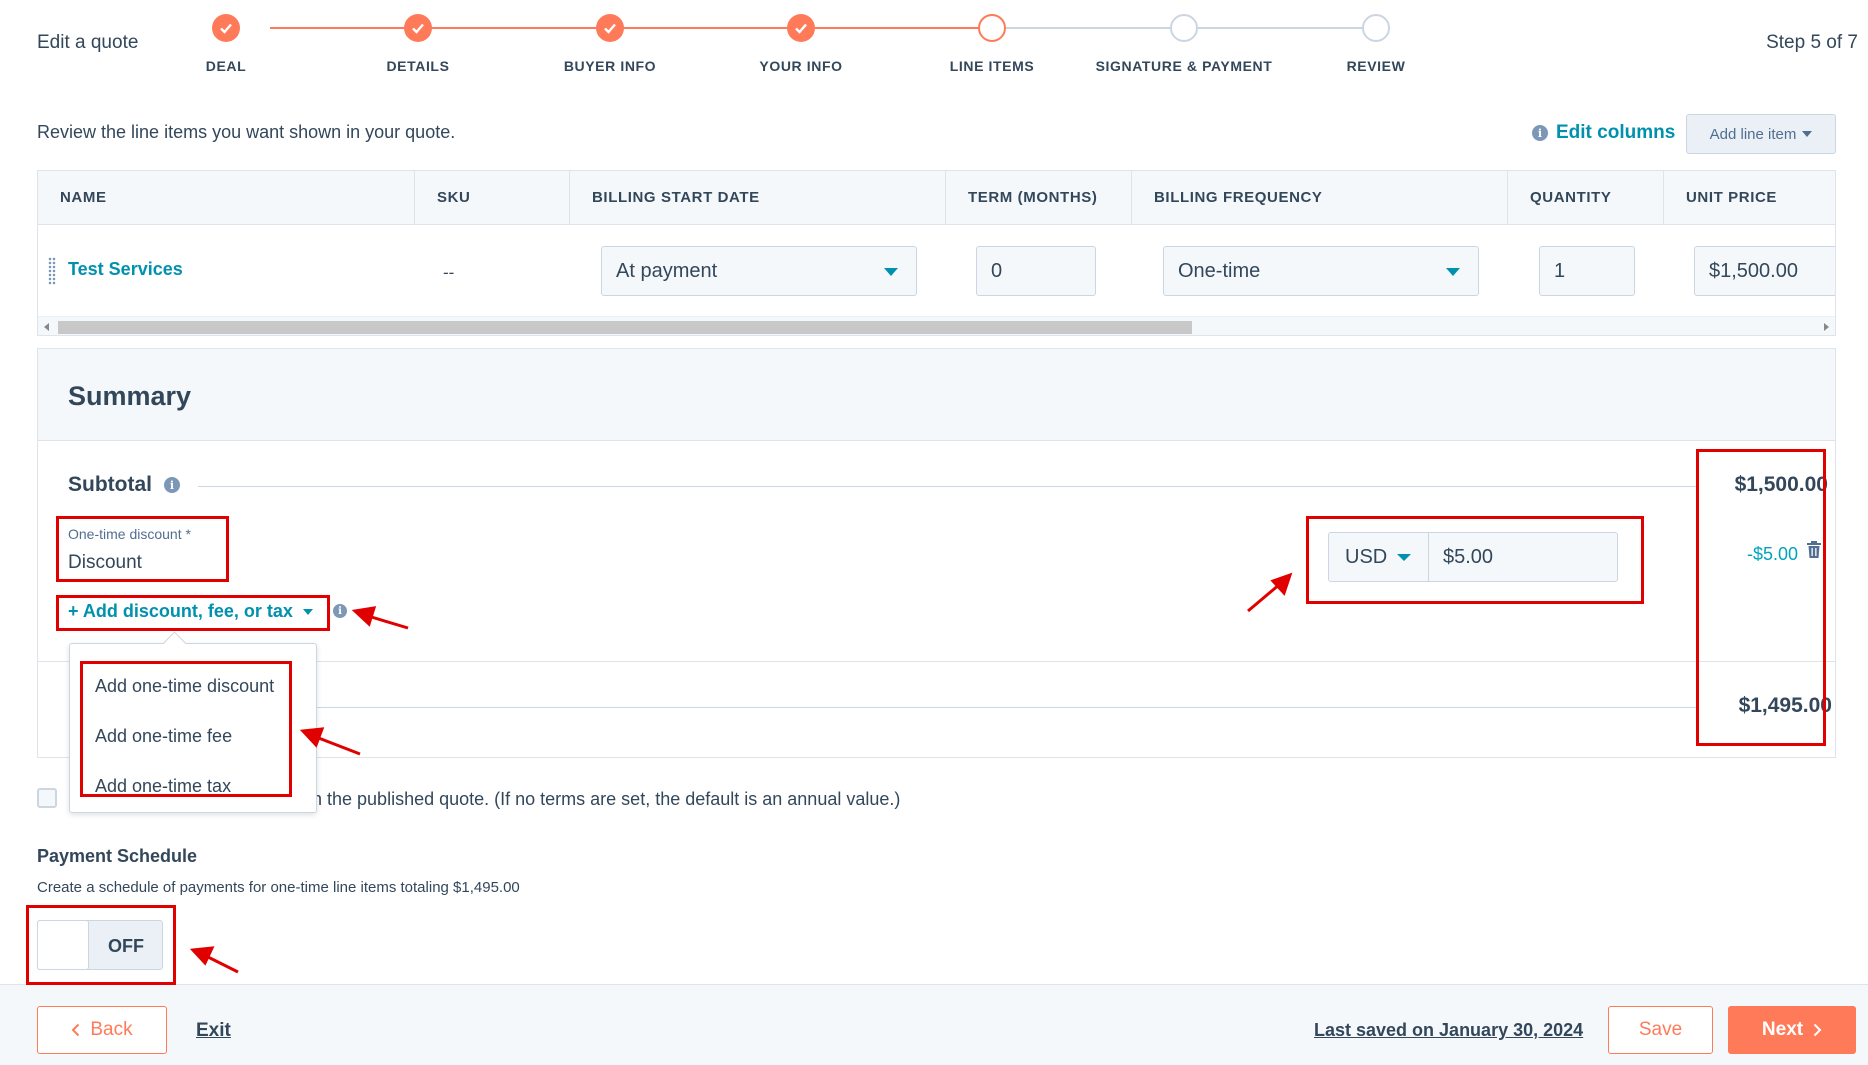  Describe the element at coordinates (111, 1029) in the screenshot. I see `back-label: Back` at that location.